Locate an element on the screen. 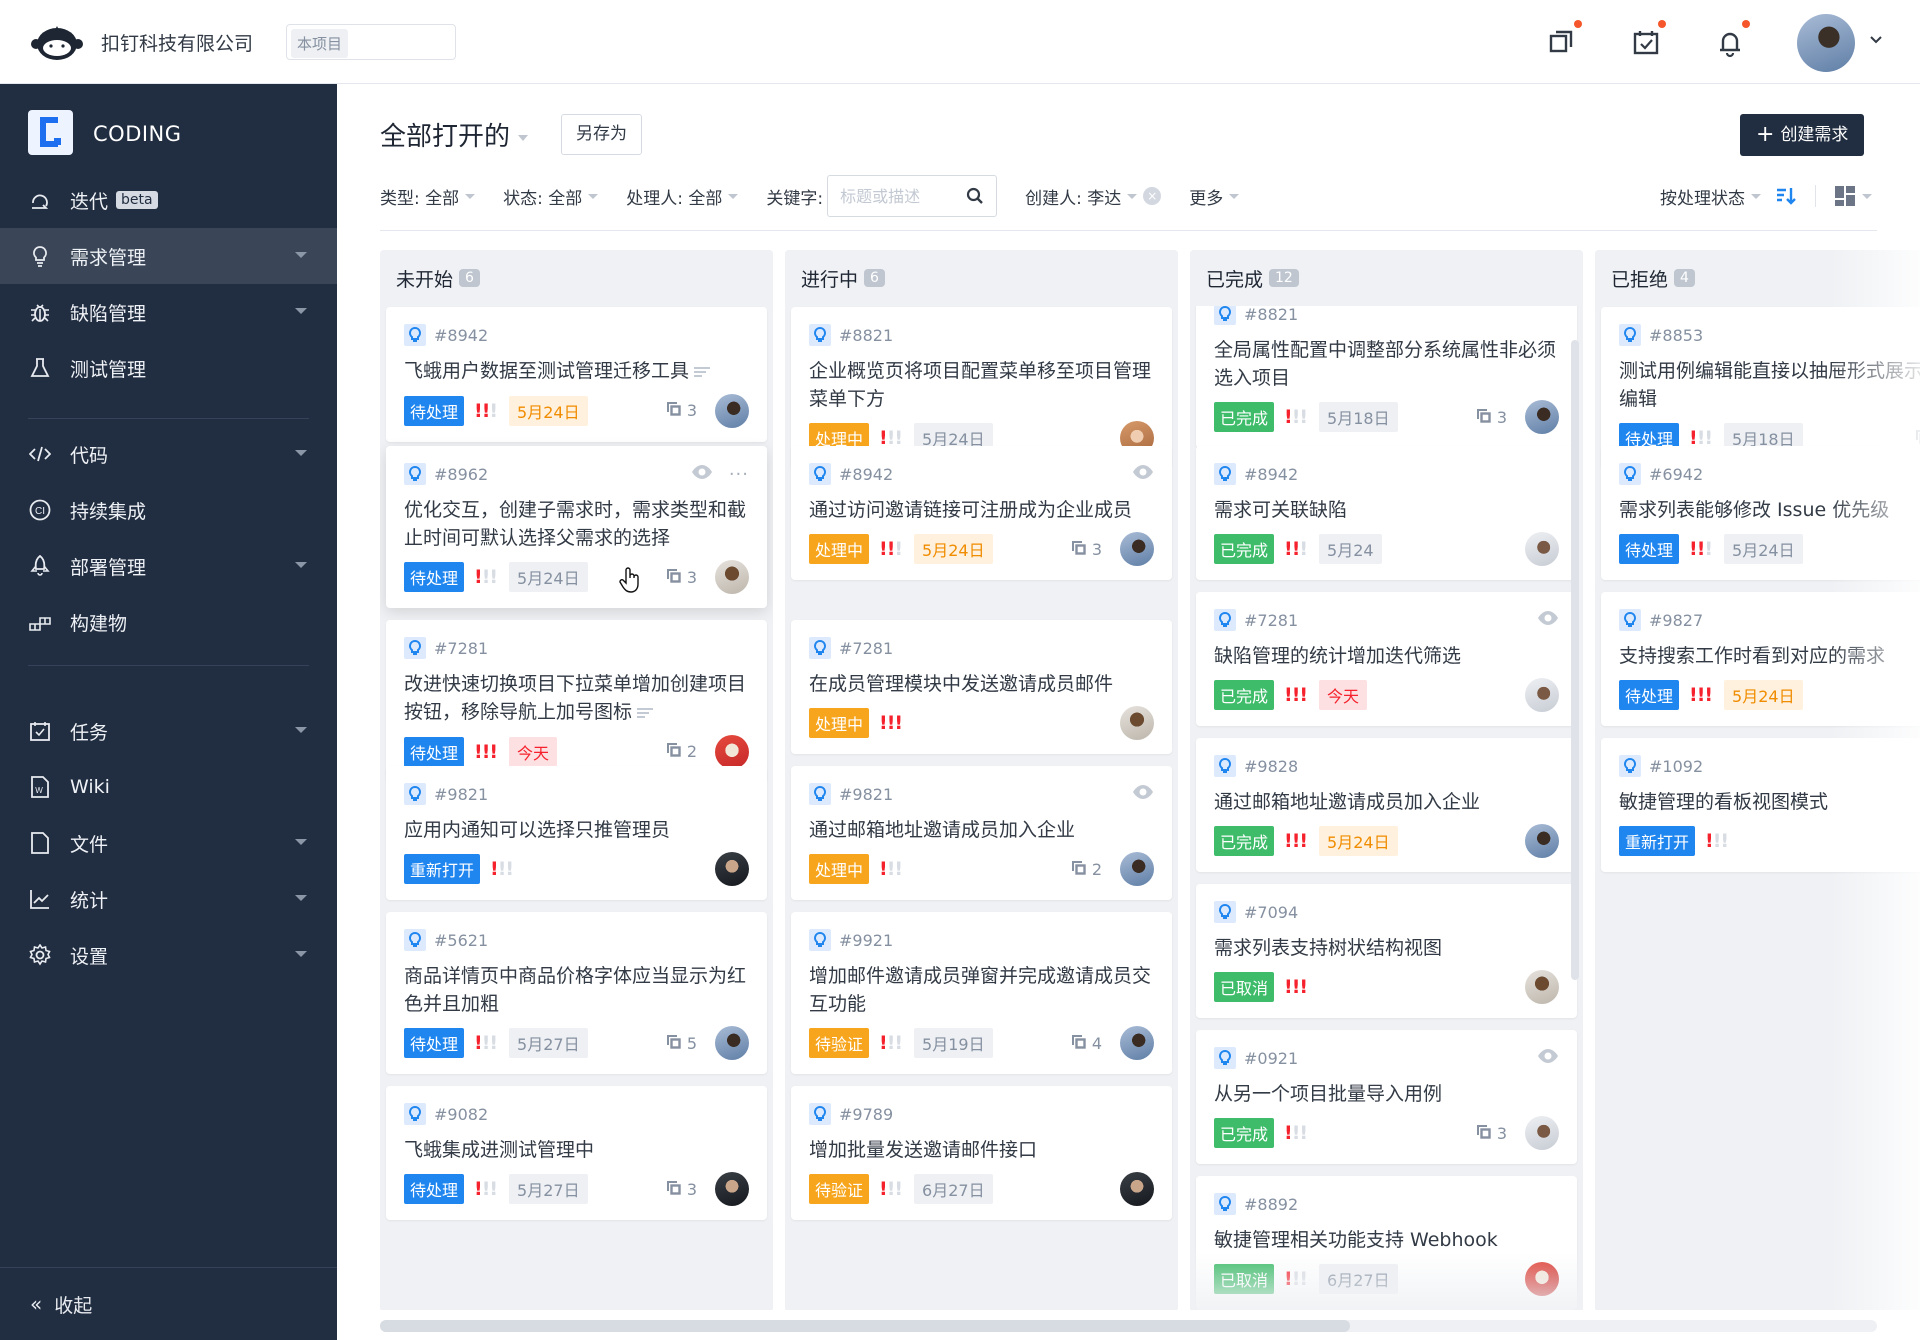  type-filter: 类型: 全部 is located at coordinates (428, 196).